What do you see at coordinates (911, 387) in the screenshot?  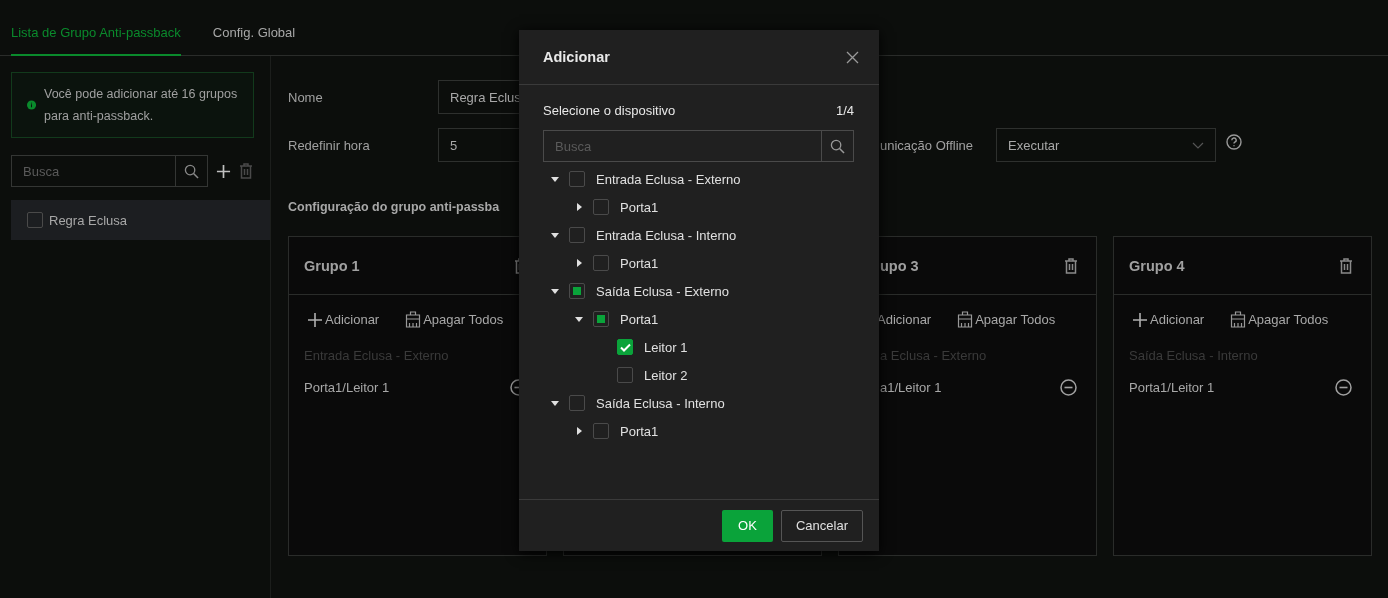 I see `device-item: a1/Leitor 1` at bounding box center [911, 387].